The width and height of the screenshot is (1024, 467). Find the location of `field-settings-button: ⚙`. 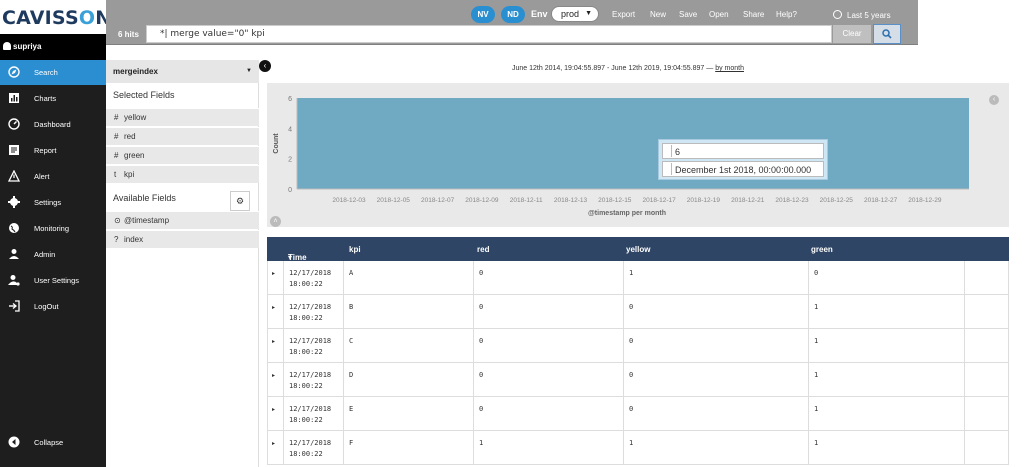

field-settings-button: ⚙ is located at coordinates (240, 201).